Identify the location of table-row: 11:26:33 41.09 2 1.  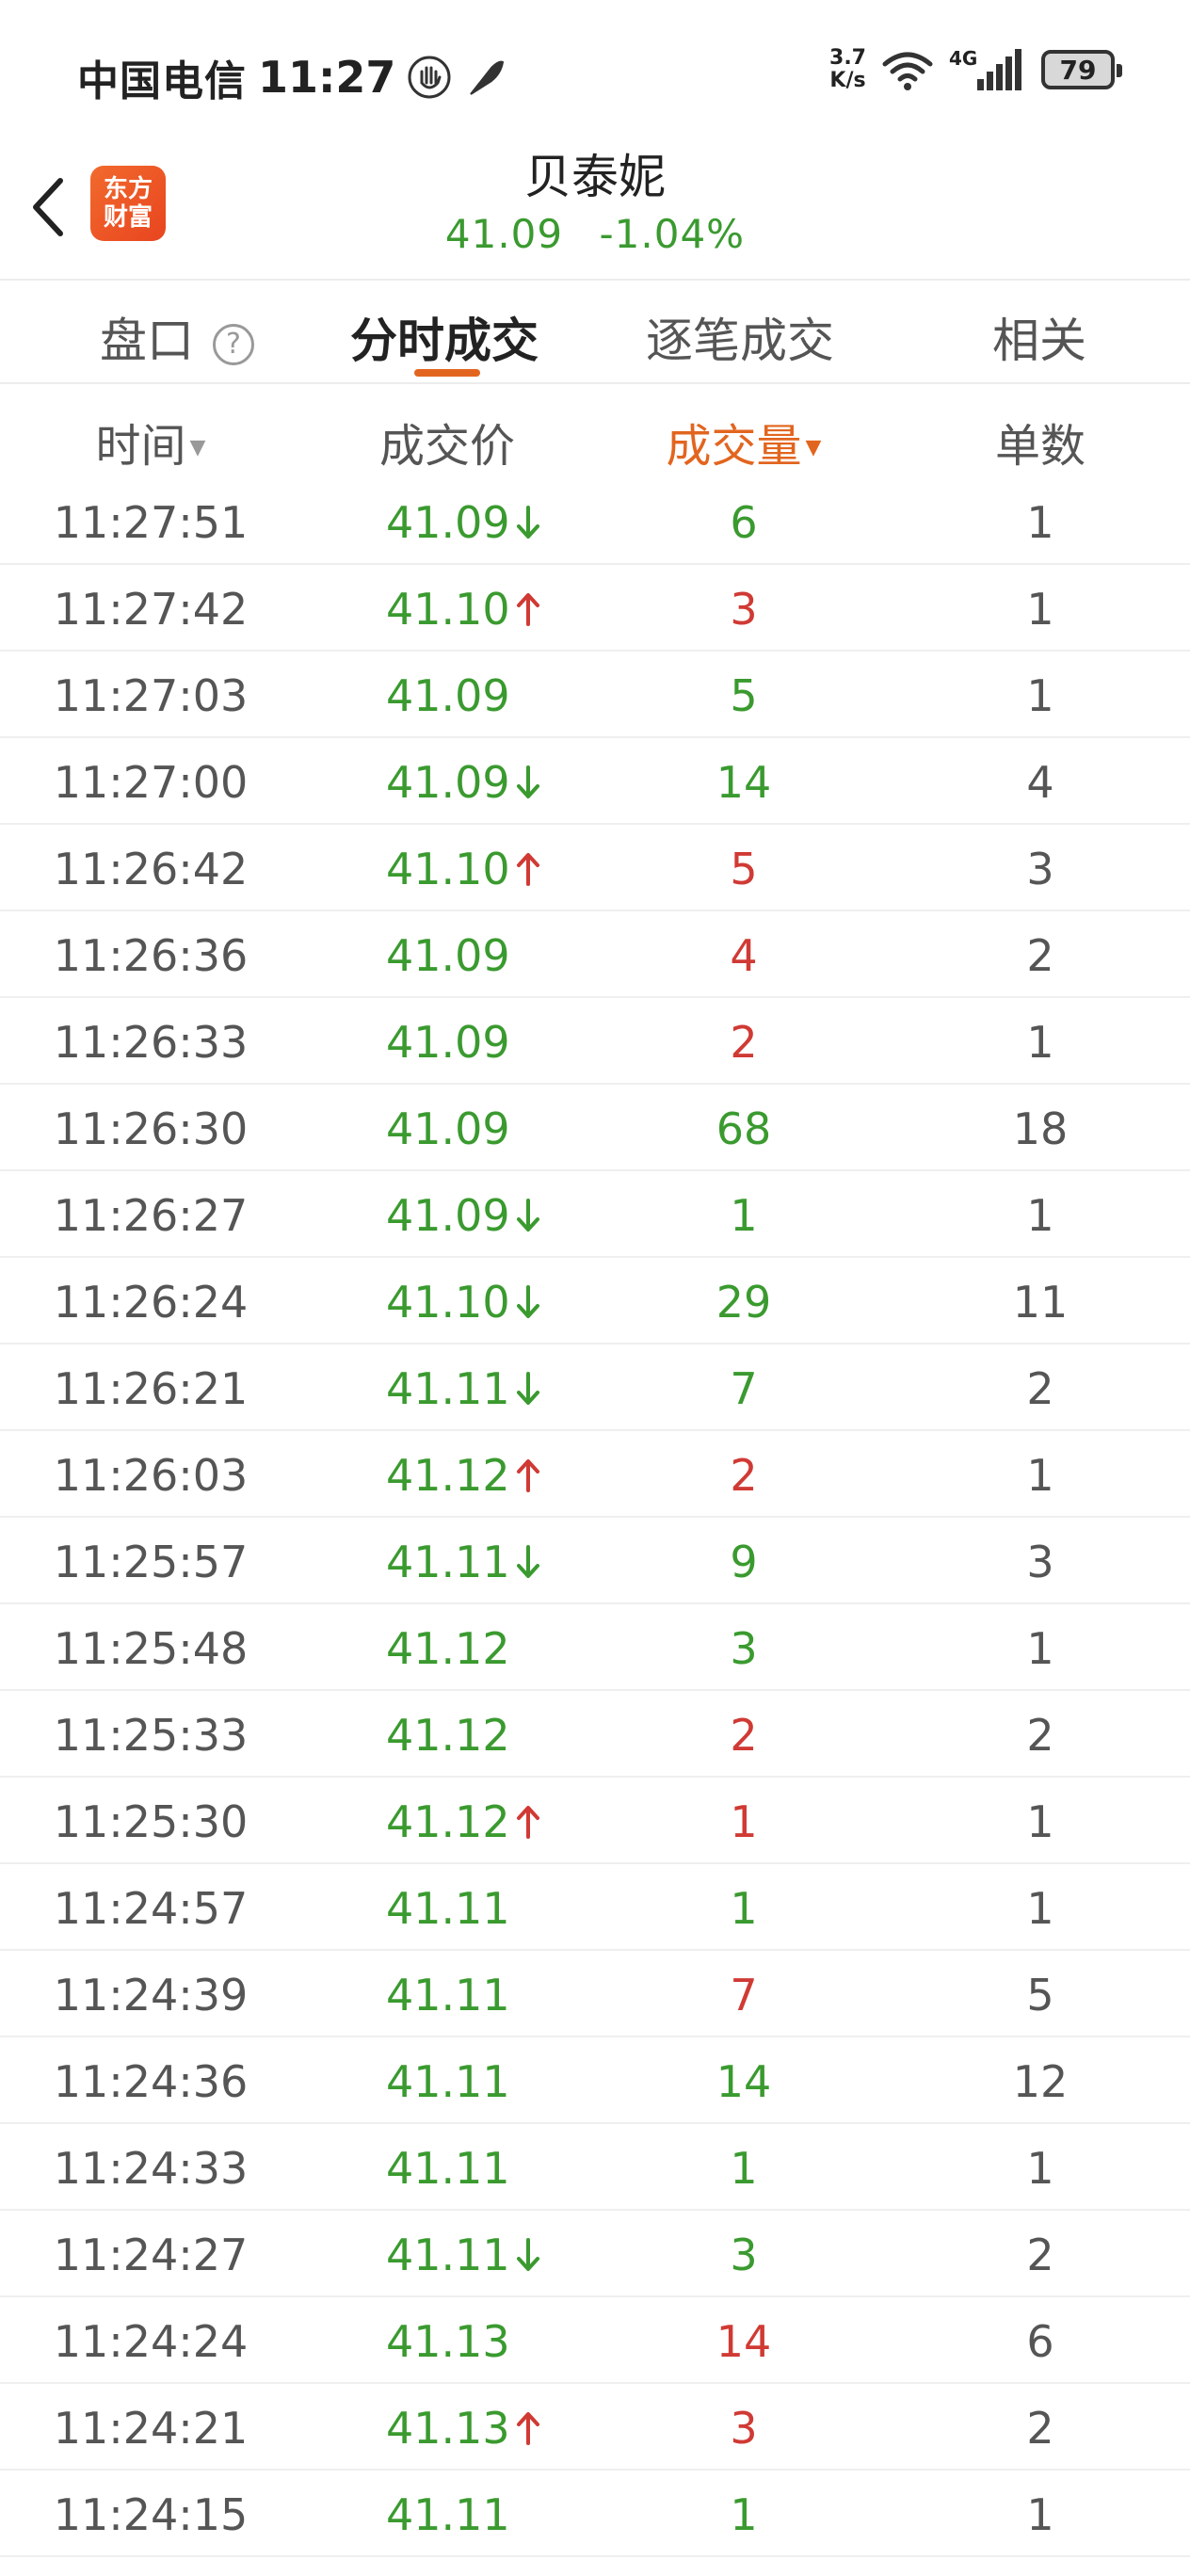
(595, 1041).